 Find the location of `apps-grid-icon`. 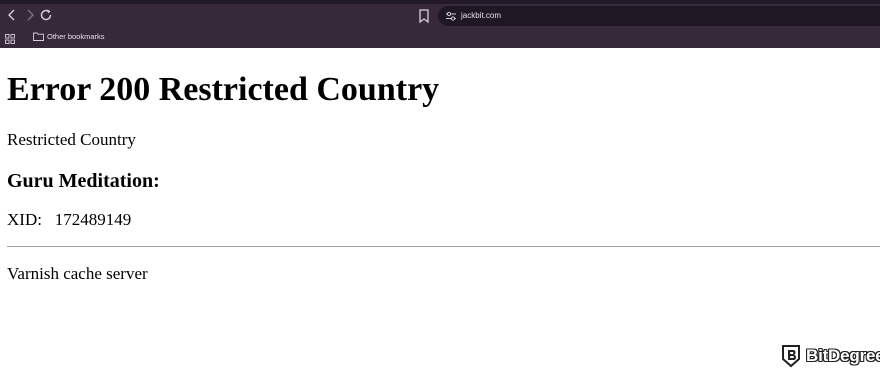

apps-grid-icon is located at coordinates (10, 39).